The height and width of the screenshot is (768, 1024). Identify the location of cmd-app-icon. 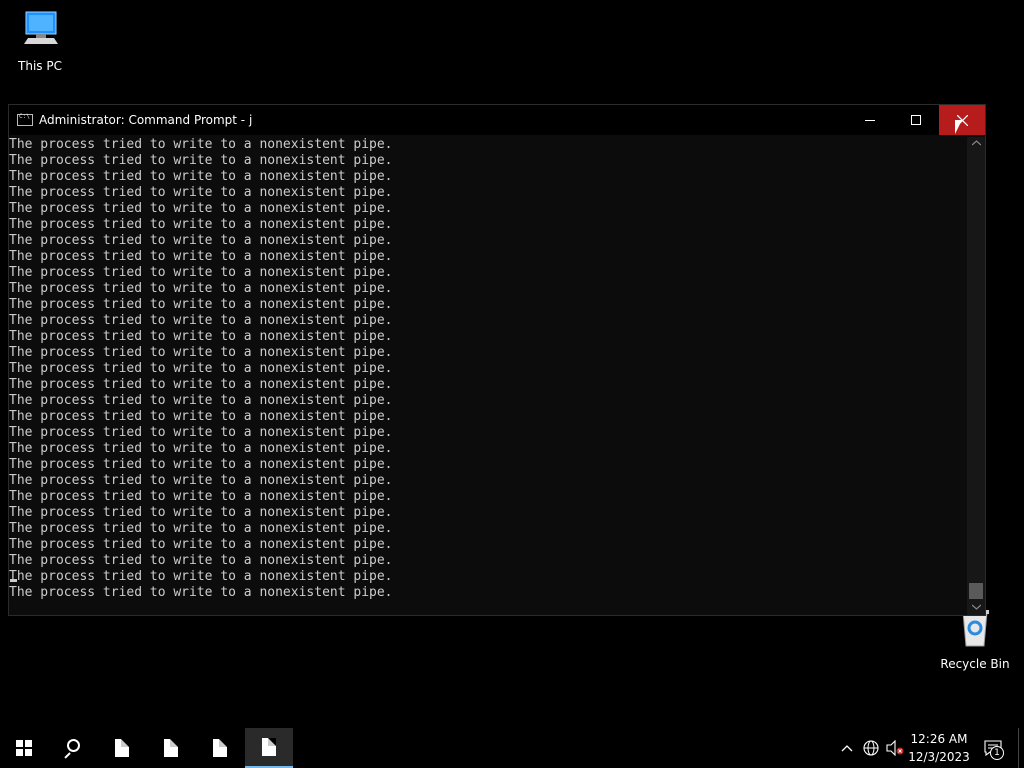
(25, 119).